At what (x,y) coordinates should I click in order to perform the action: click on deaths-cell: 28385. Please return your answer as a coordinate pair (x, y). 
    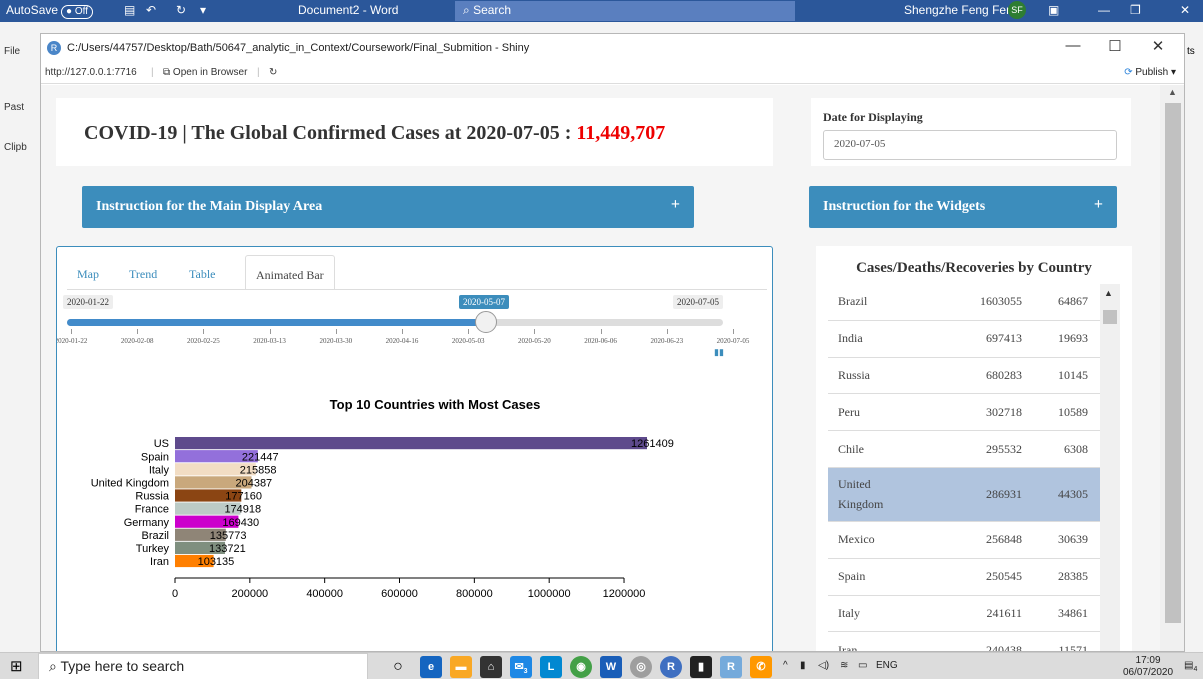
    Looking at the image, I should click on (1073, 576).